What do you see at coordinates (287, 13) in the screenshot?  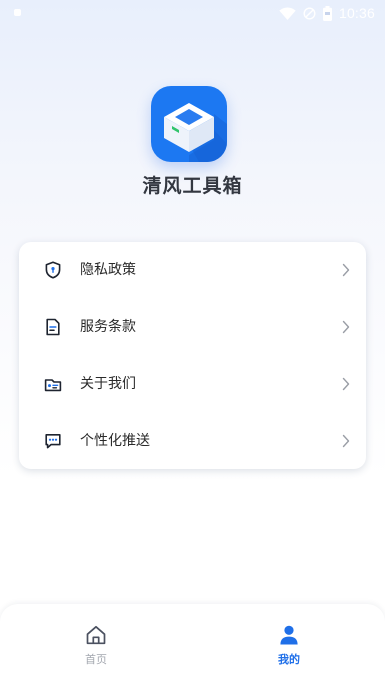 I see `wifi-icon` at bounding box center [287, 13].